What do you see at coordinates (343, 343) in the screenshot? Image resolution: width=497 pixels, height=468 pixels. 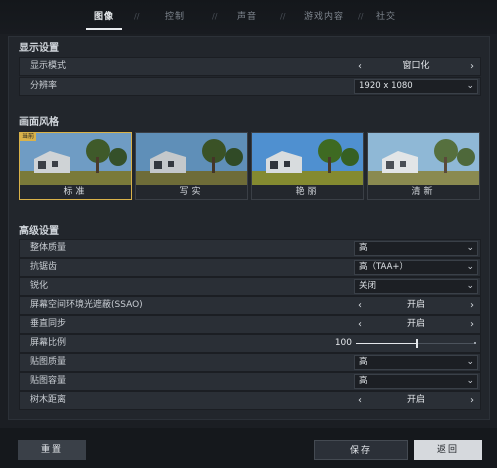 I see `slider-value: 100` at bounding box center [343, 343].